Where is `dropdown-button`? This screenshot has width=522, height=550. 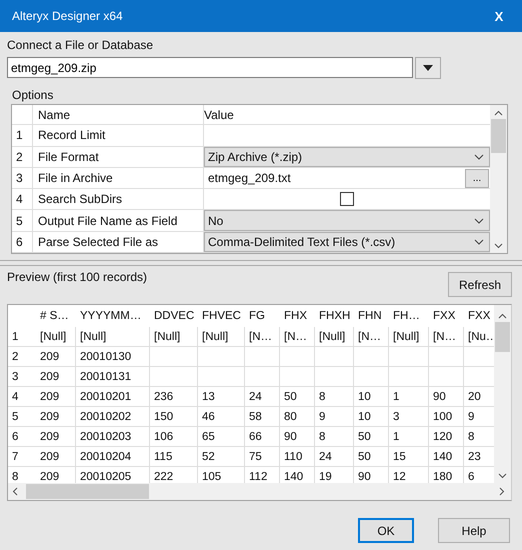
dropdown-button is located at coordinates (428, 68).